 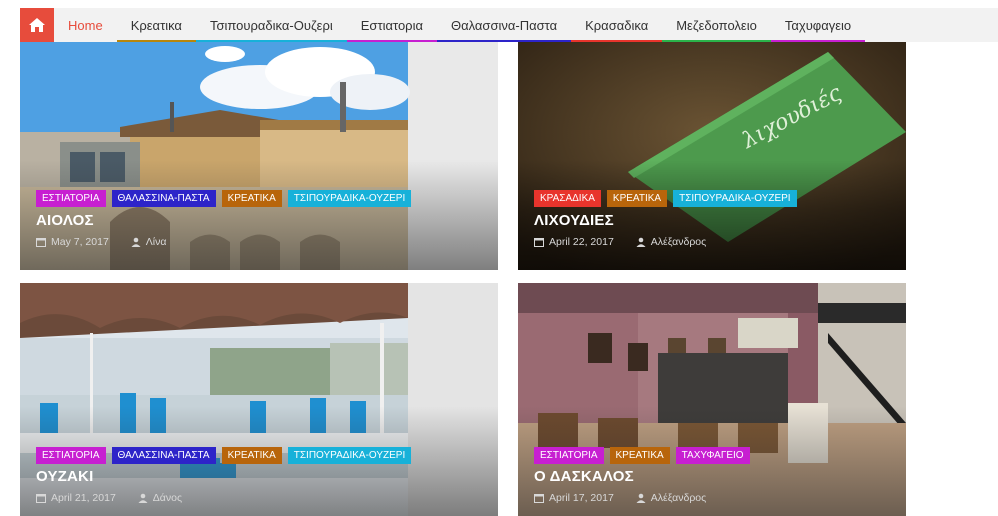 I want to click on nav-item-label: Τσιπουραδικα-Ουζερι, so click(x=271, y=25).